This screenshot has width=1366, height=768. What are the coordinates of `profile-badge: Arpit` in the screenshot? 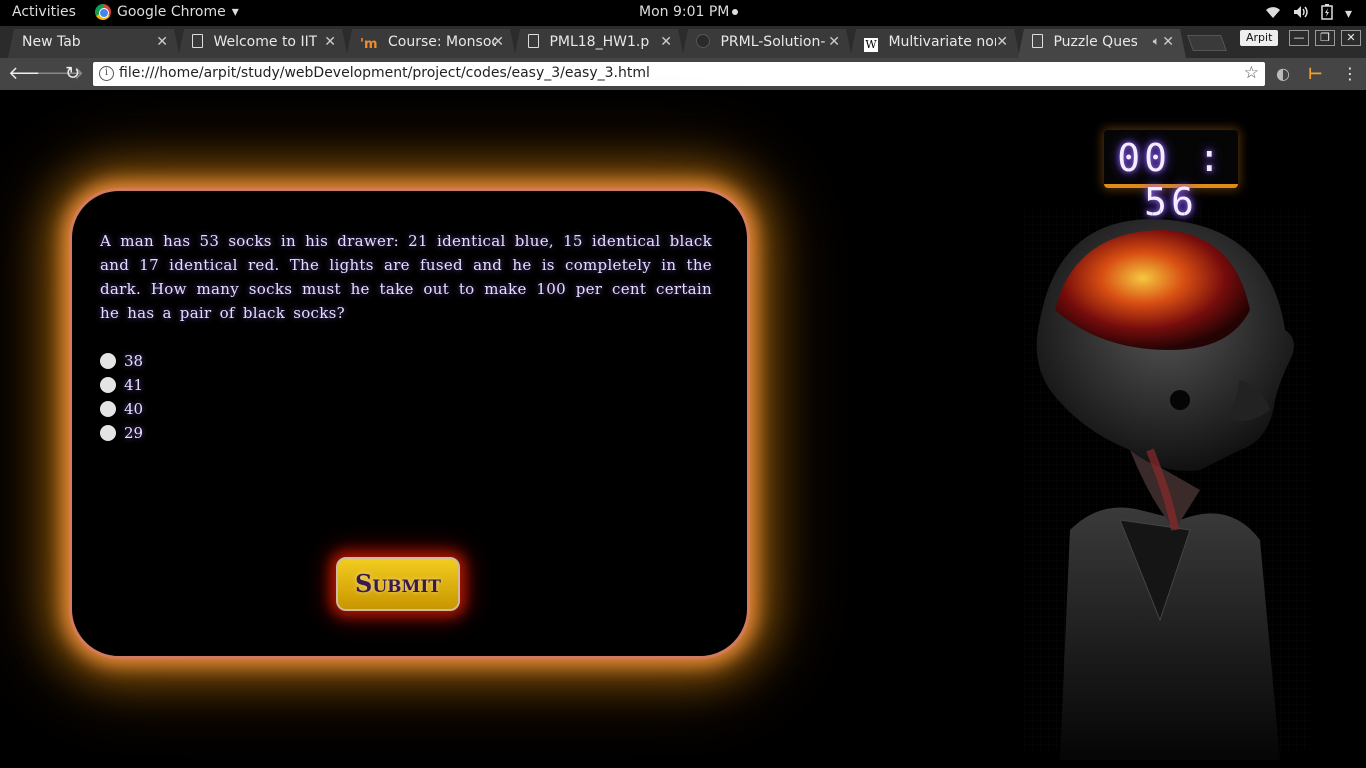 It's located at (1259, 38).